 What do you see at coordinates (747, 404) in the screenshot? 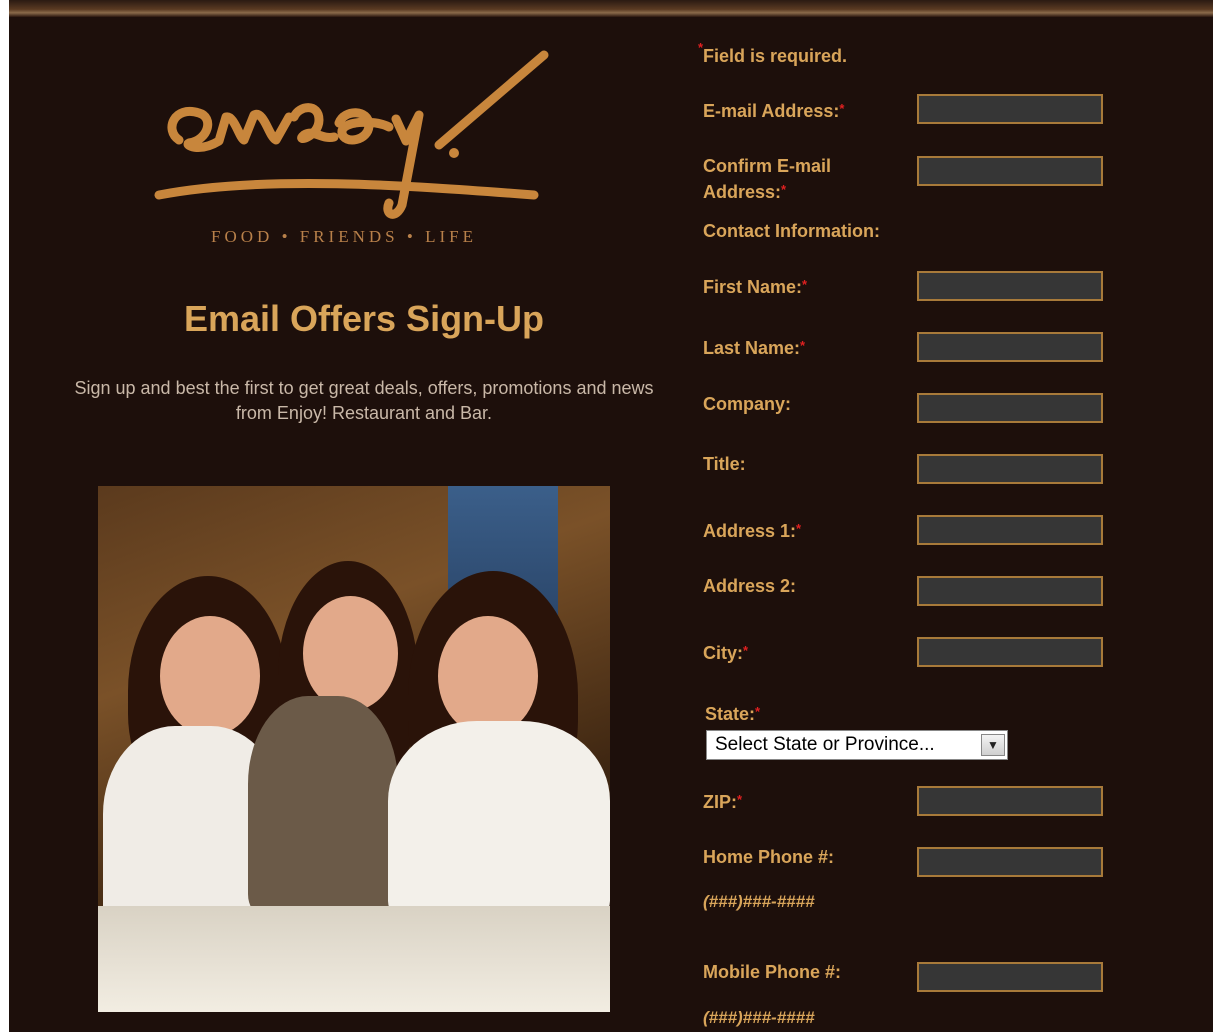
I see `company-label: Company:` at bounding box center [747, 404].